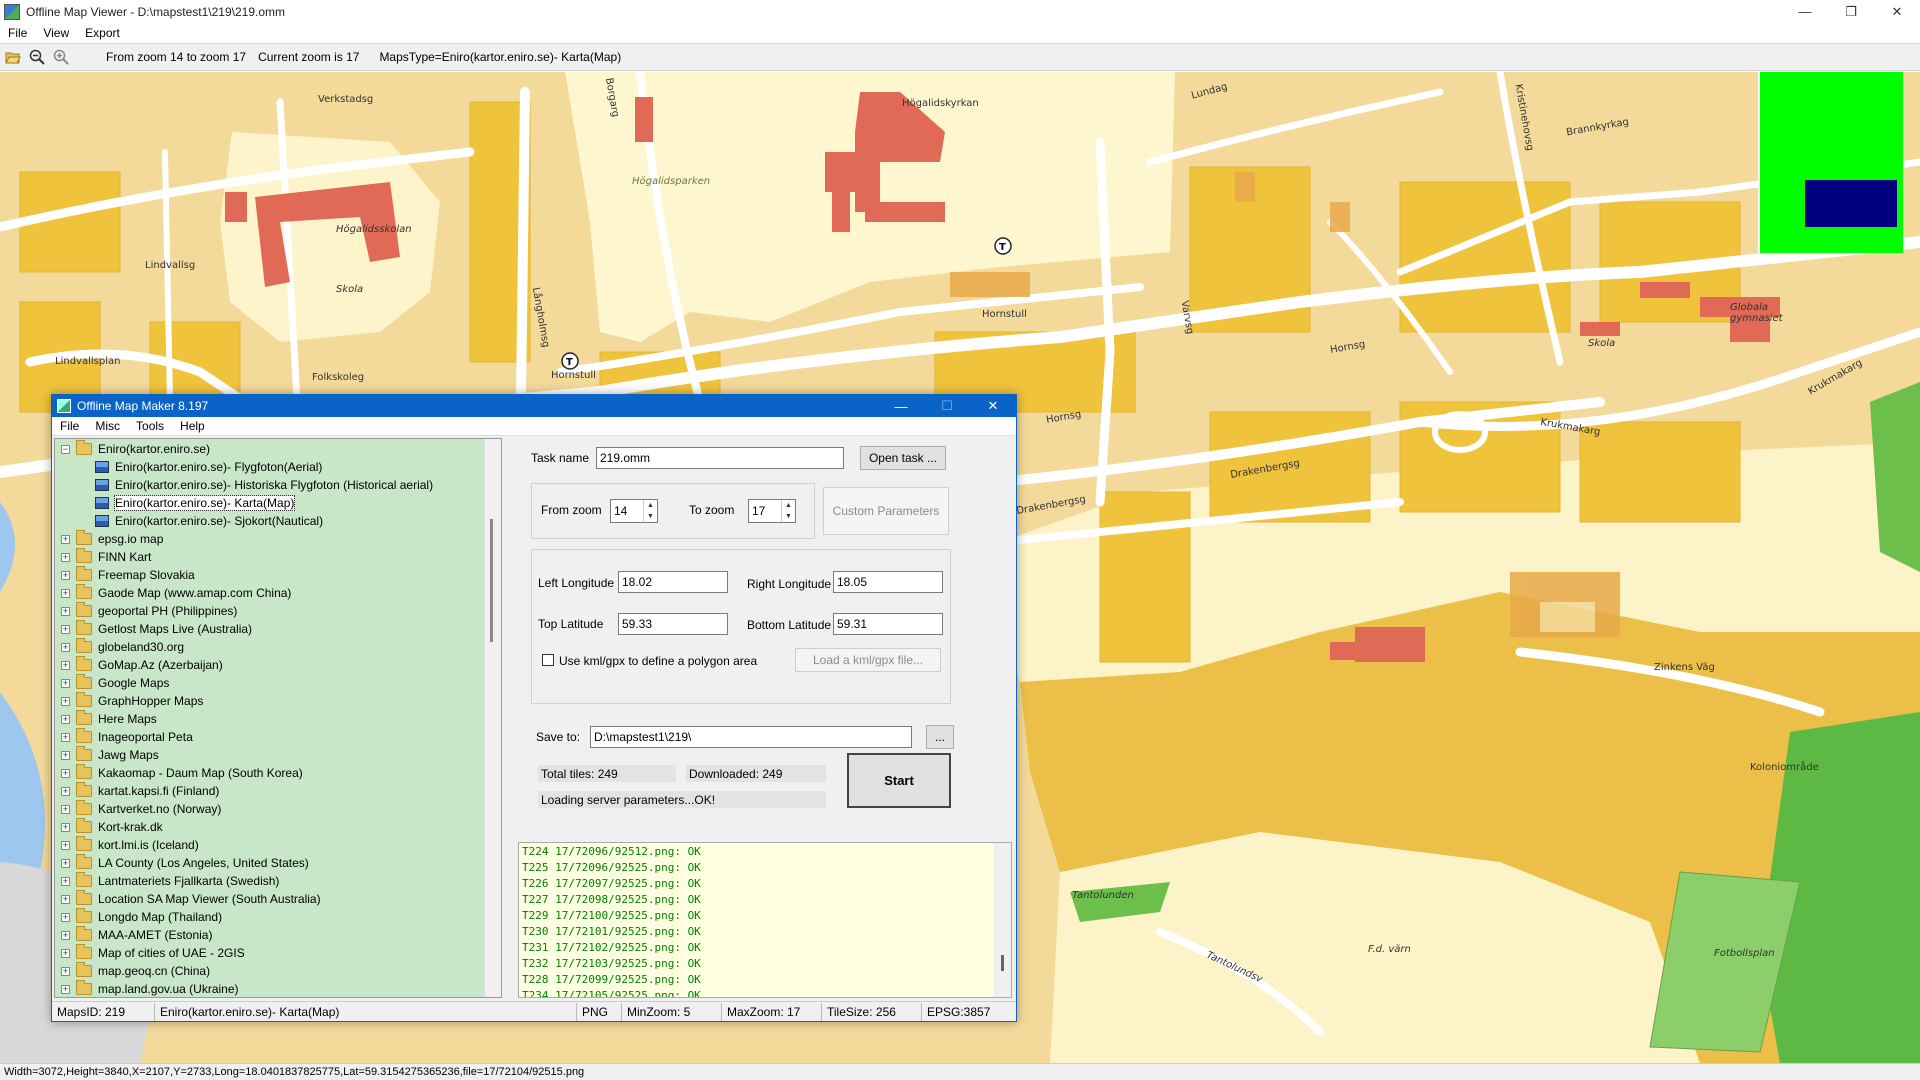 Image resolution: width=1920 pixels, height=1080 pixels. I want to click on tree-item-folder: + map.land.gov.ua (Ukraine), so click(147, 988).